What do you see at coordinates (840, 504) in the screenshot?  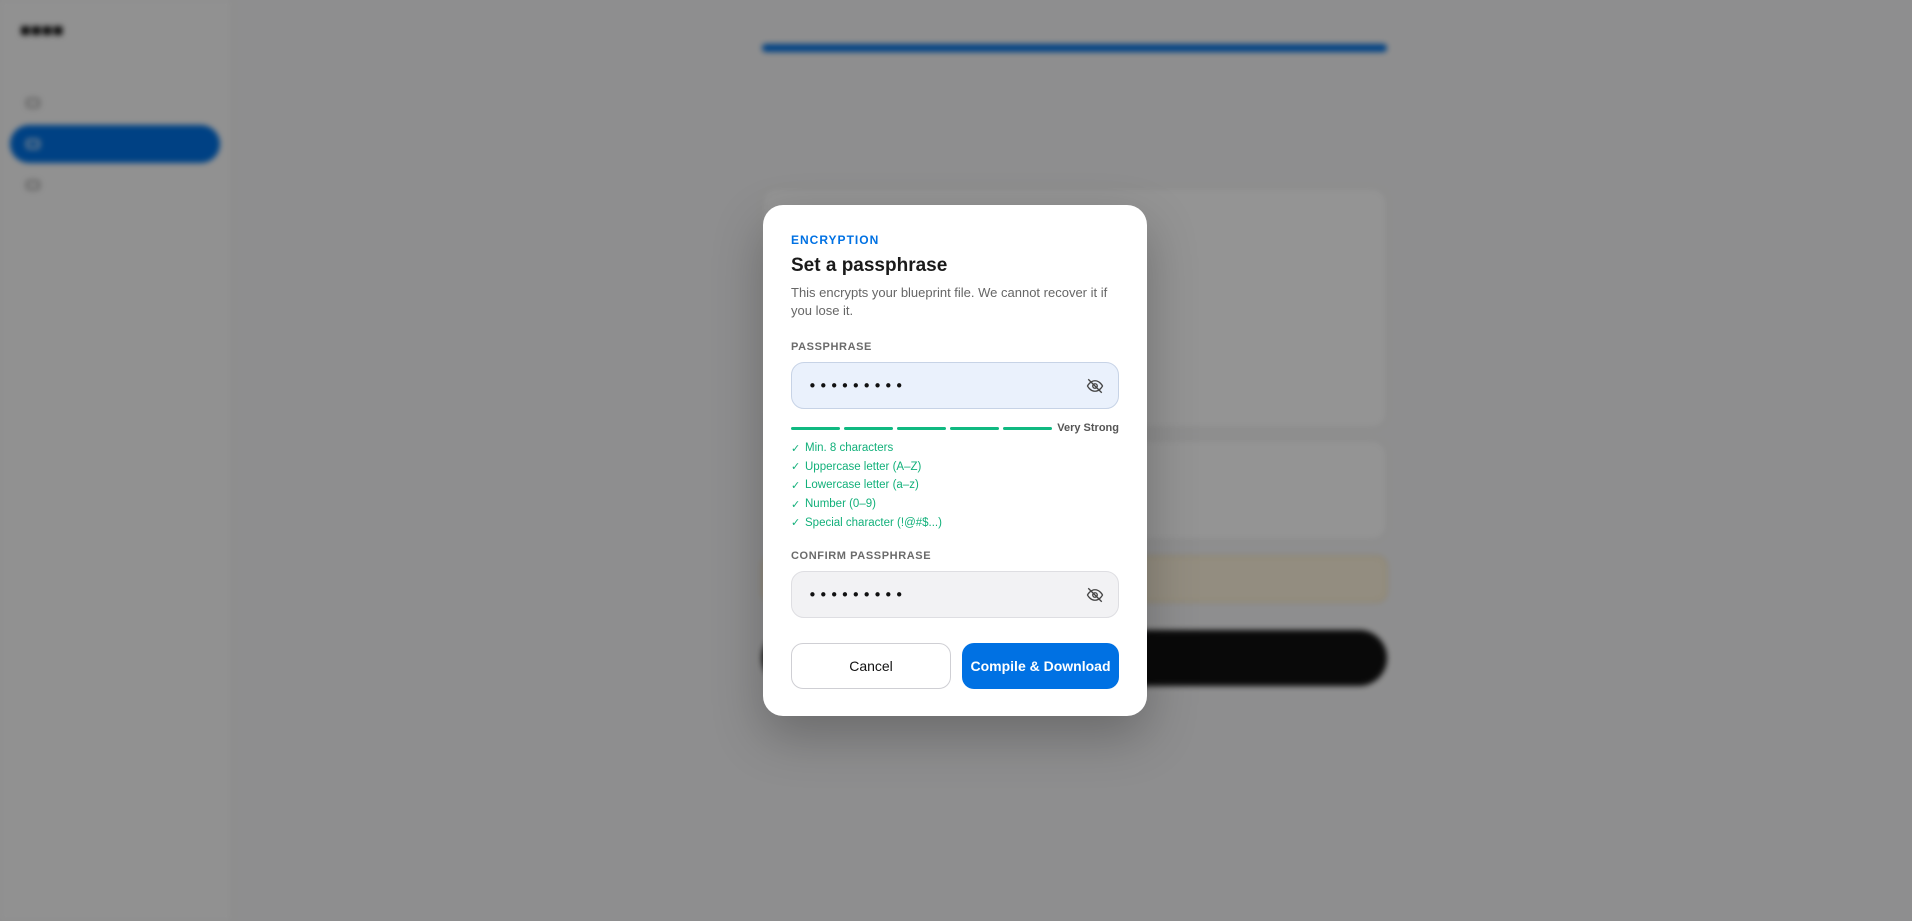 I see `requirement-label: Number (0–9)` at bounding box center [840, 504].